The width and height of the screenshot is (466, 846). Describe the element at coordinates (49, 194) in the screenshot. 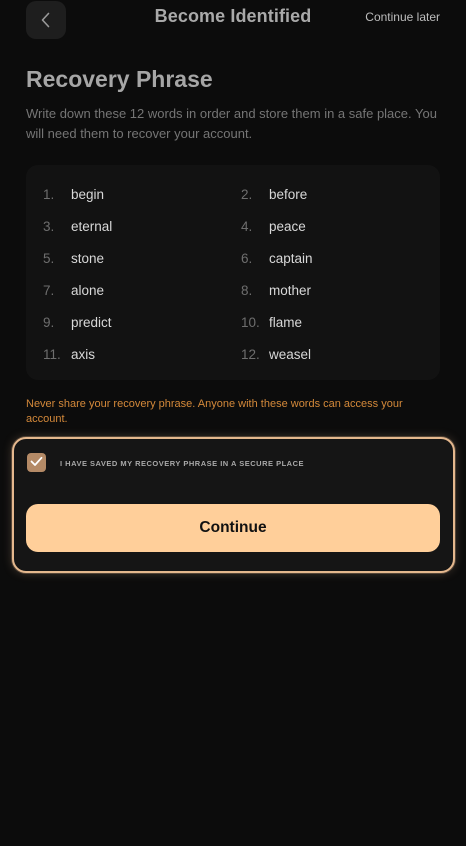

I see `phrase-word-number: 1.` at that location.